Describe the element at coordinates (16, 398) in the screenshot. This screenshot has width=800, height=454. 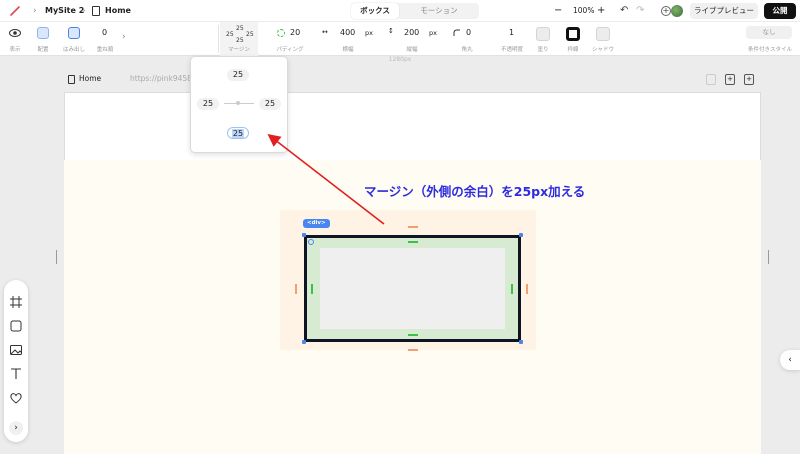
I see `heart-icon` at that location.